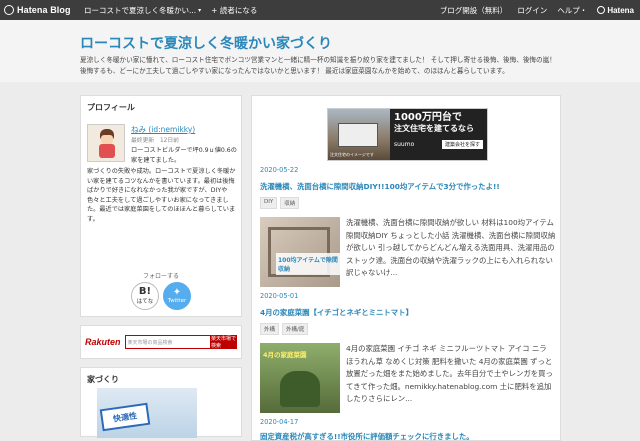 The width and height of the screenshot is (640, 441). Describe the element at coordinates (206, 43) in the screenshot. I see `blog-title: ローコストで夏涼しく冬暖かい家づくり` at that location.